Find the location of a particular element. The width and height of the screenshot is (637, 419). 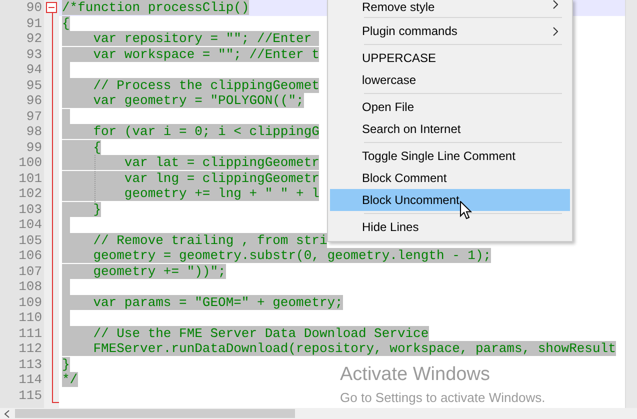

vertical-scrollbar is located at coordinates (631, 204).